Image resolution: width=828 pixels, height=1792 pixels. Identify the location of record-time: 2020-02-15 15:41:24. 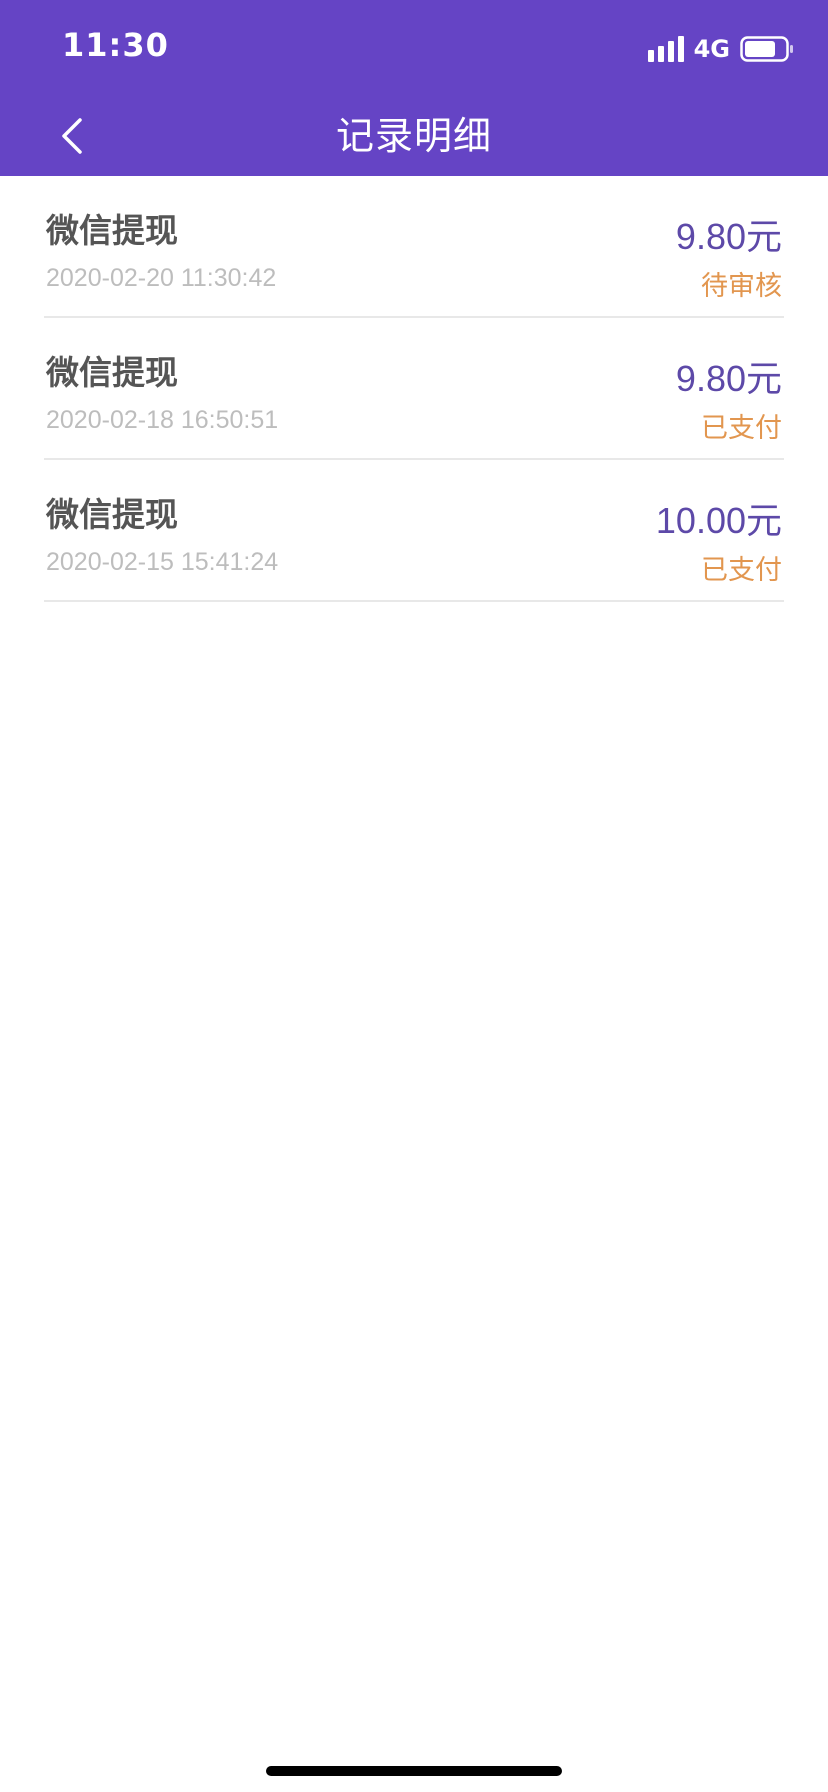
(162, 562).